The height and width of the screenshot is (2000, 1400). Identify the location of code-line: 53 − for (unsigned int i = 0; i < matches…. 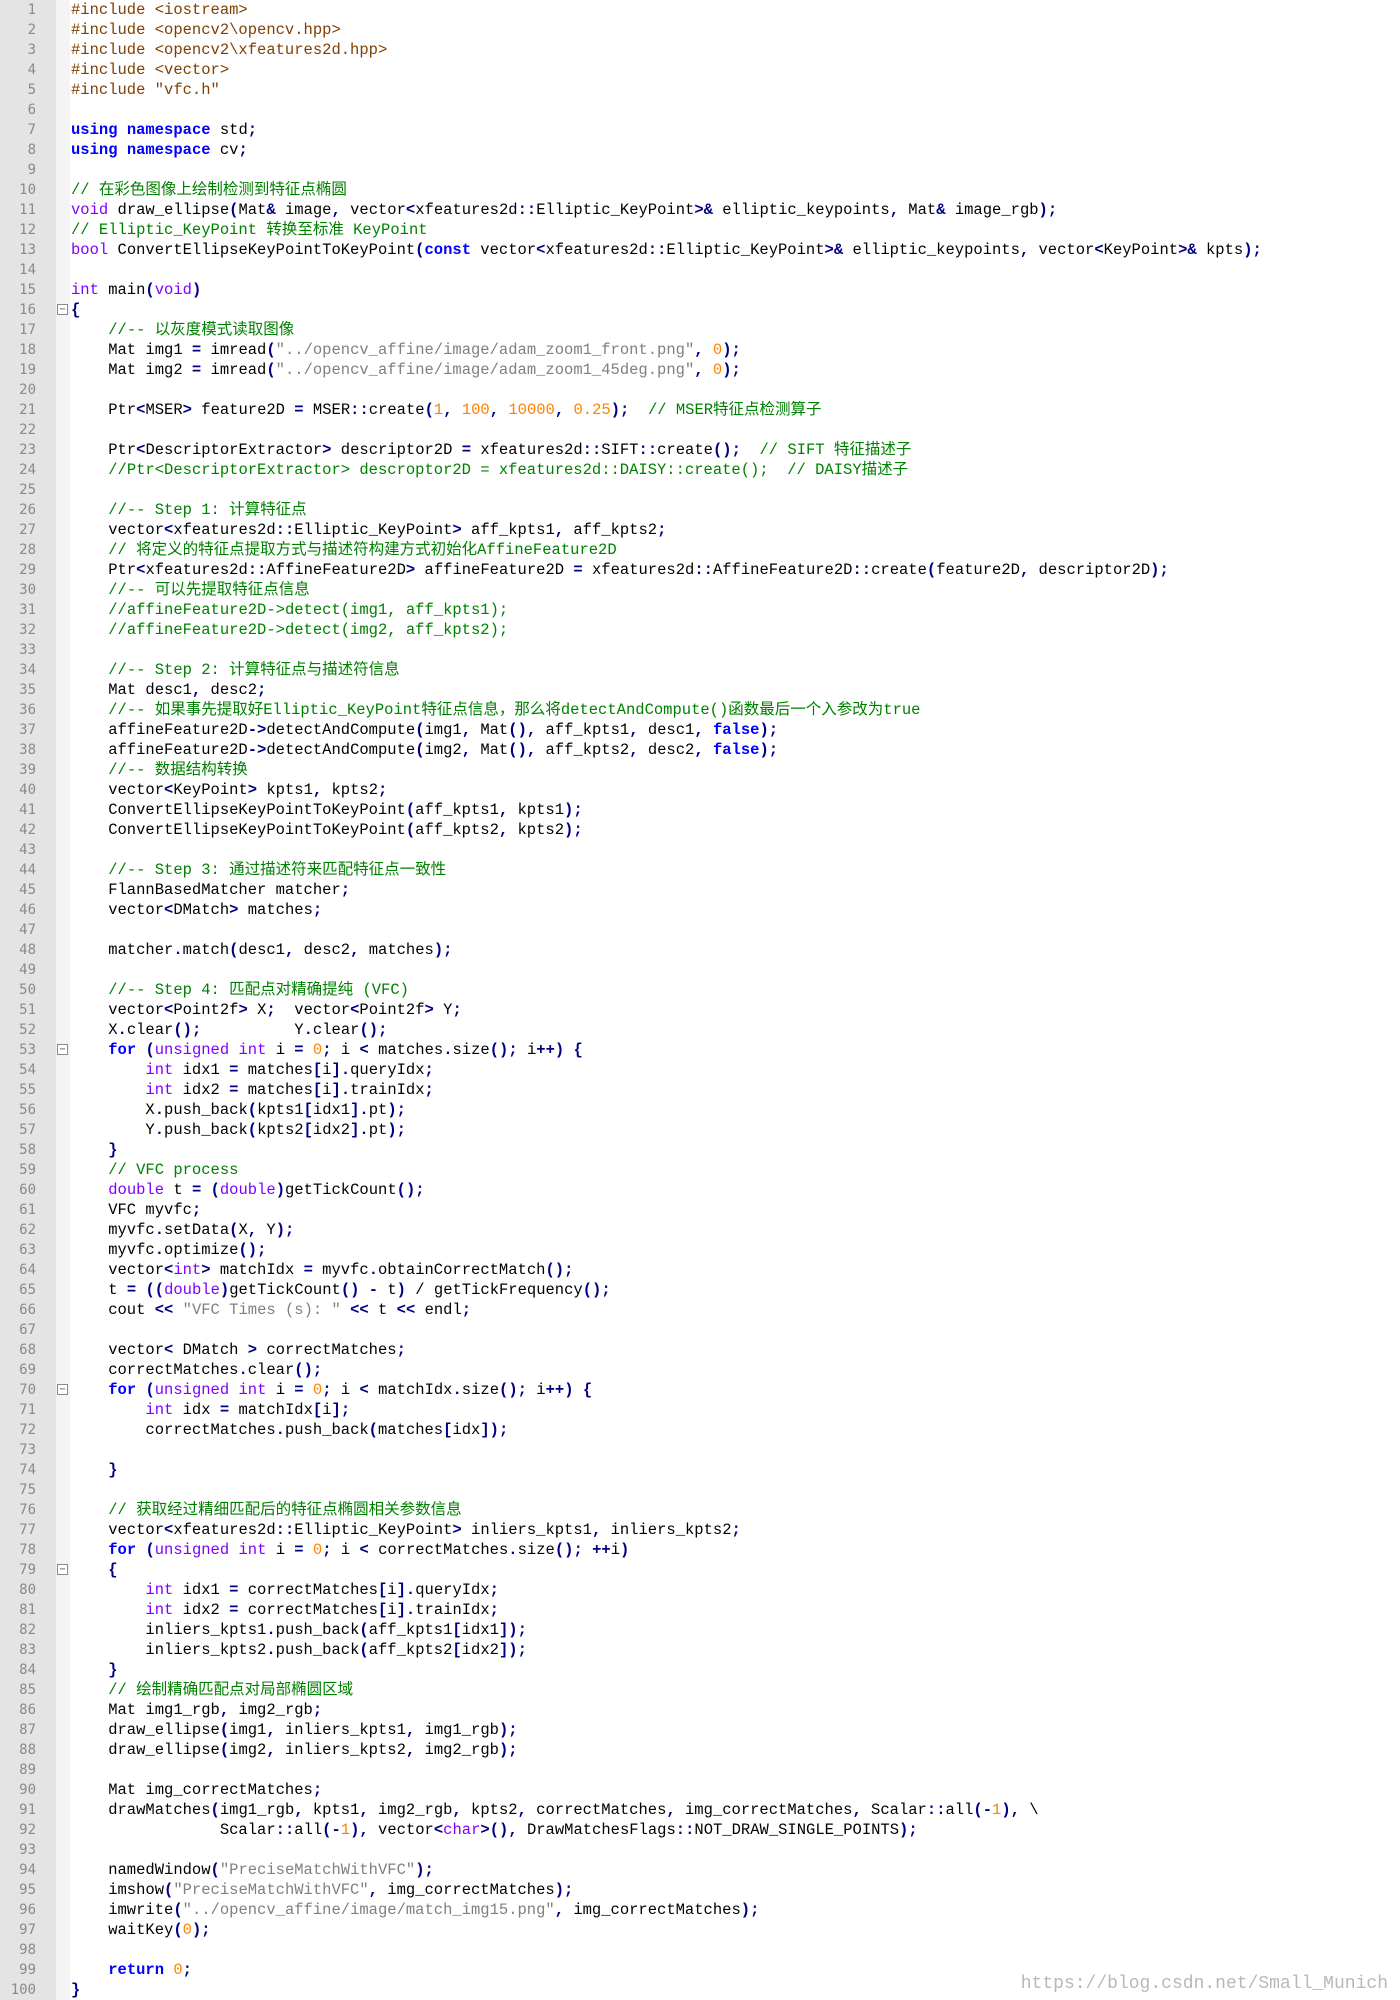
(700, 1050).